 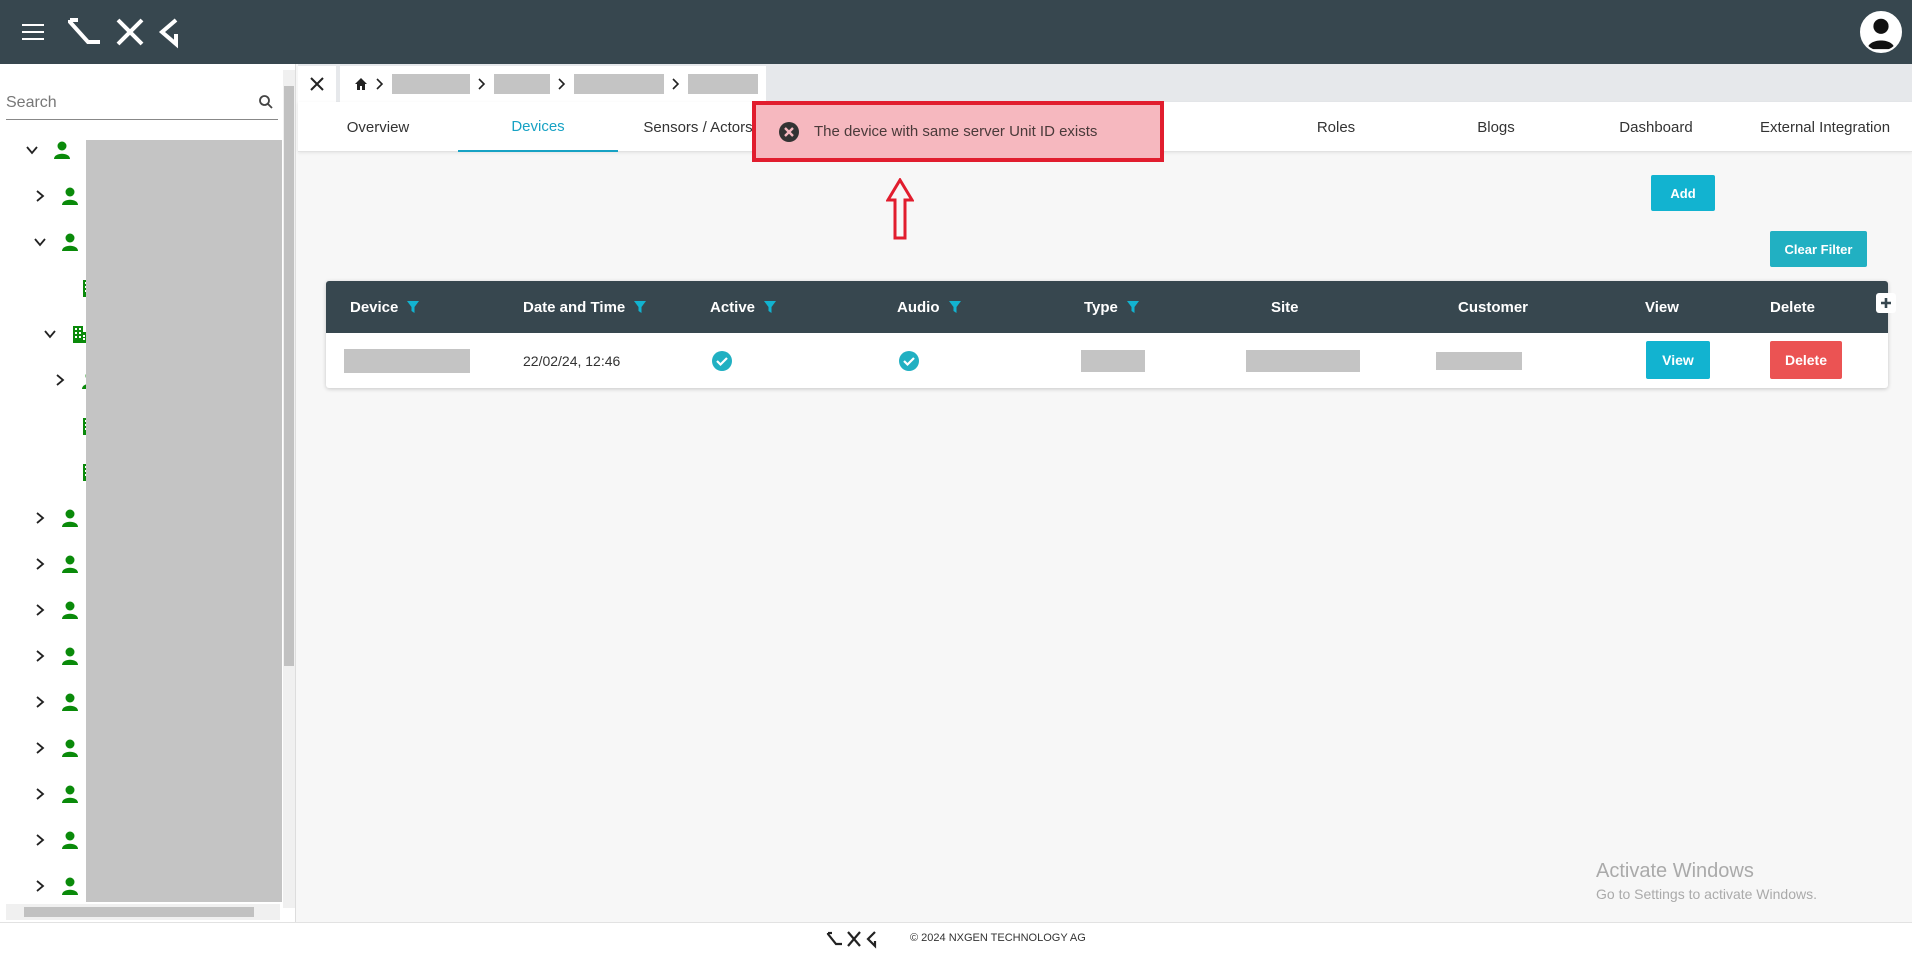 I want to click on column-label: Delete, so click(x=1793, y=307).